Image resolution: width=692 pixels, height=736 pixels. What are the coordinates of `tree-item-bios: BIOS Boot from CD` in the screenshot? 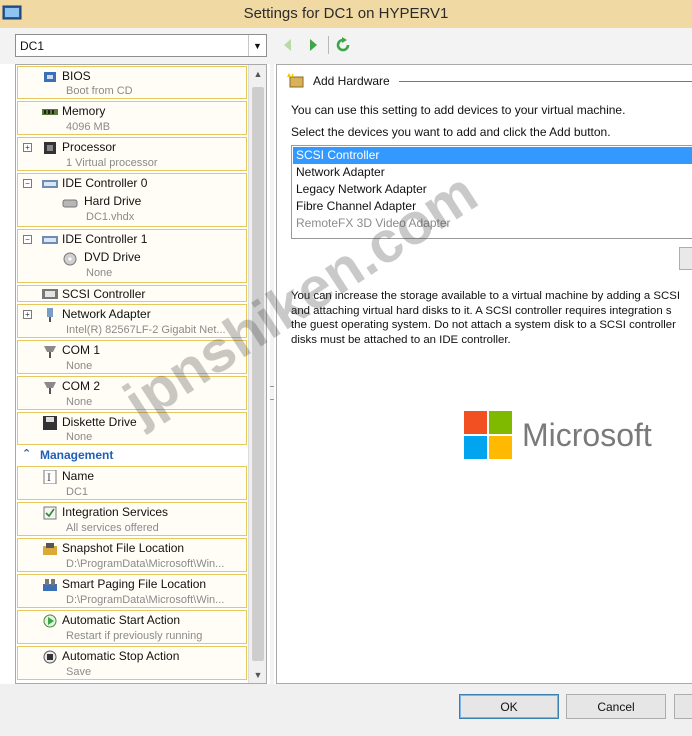 It's located at (132, 82).